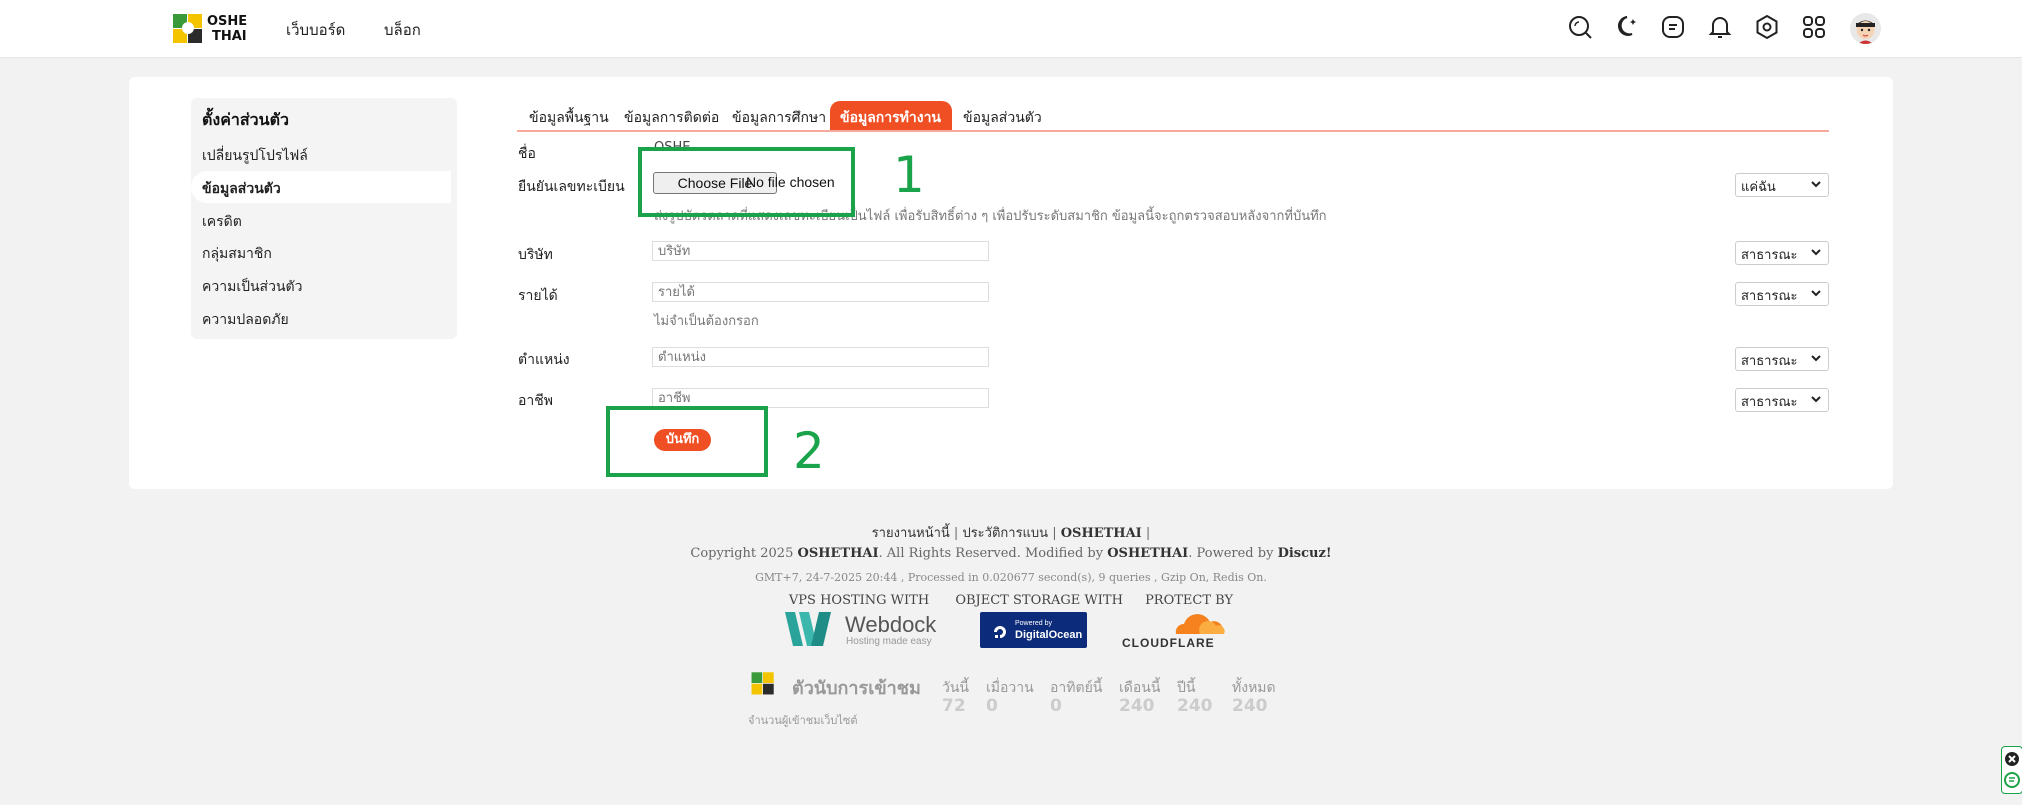  I want to click on copyright-brand: OSHETHAI, so click(838, 553).